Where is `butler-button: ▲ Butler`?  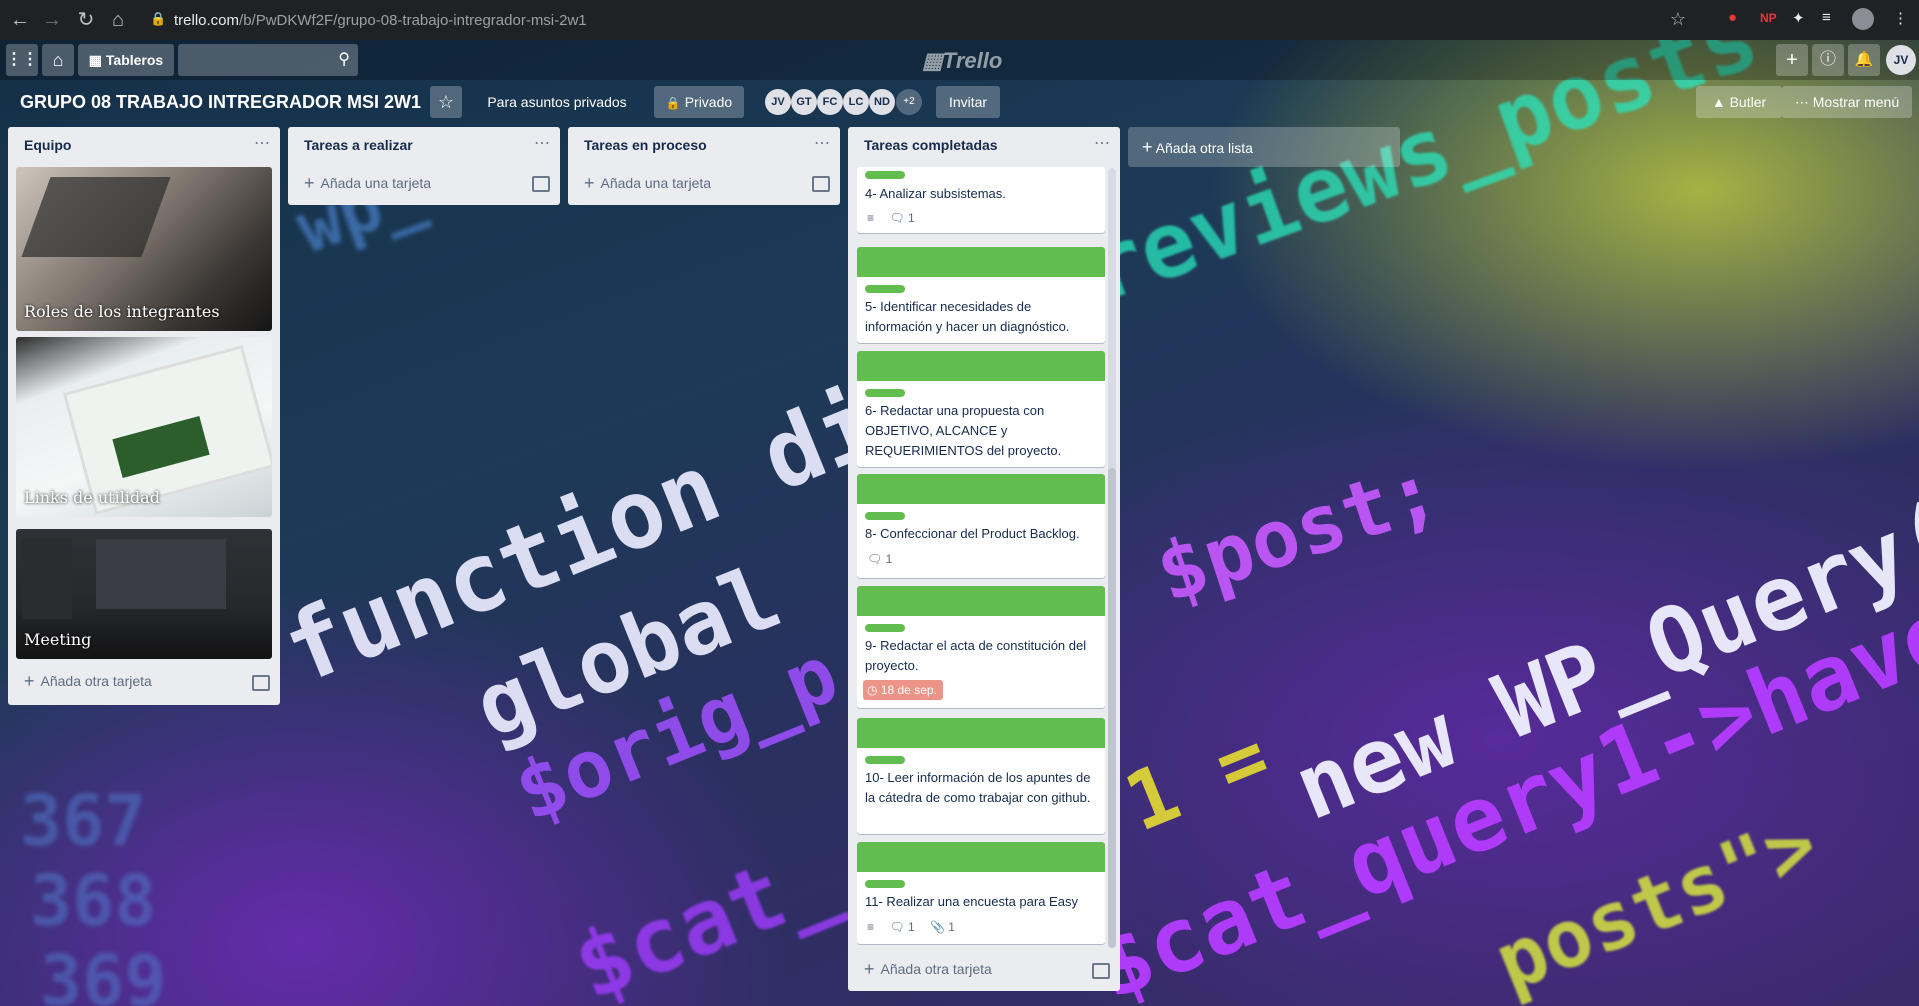 butler-button: ▲ Butler is located at coordinates (1739, 102).